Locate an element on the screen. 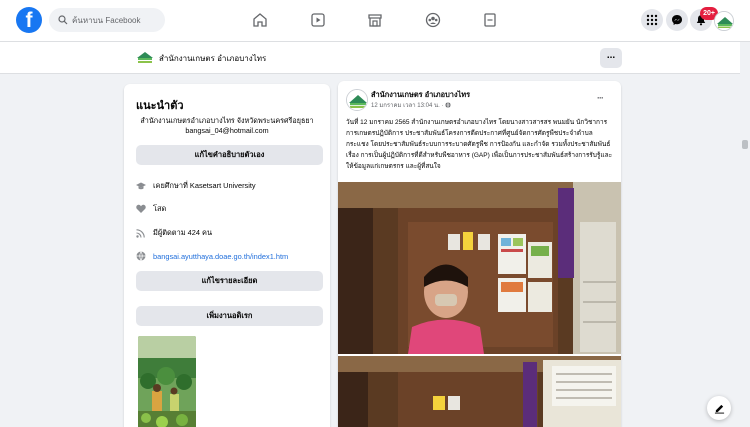  add-hobbies-button: เพิ่มงานอดิเรก is located at coordinates (229, 316).